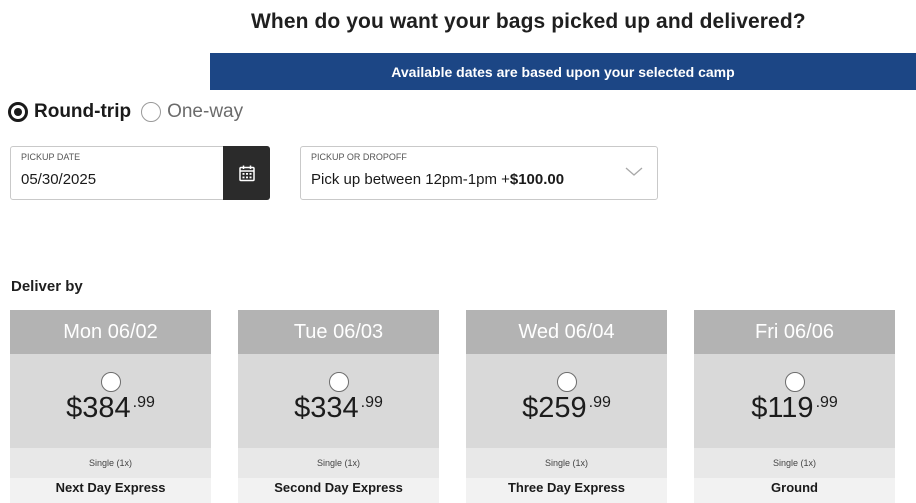  Describe the element at coordinates (151, 112) in the screenshot. I see `one-way-radio` at that location.